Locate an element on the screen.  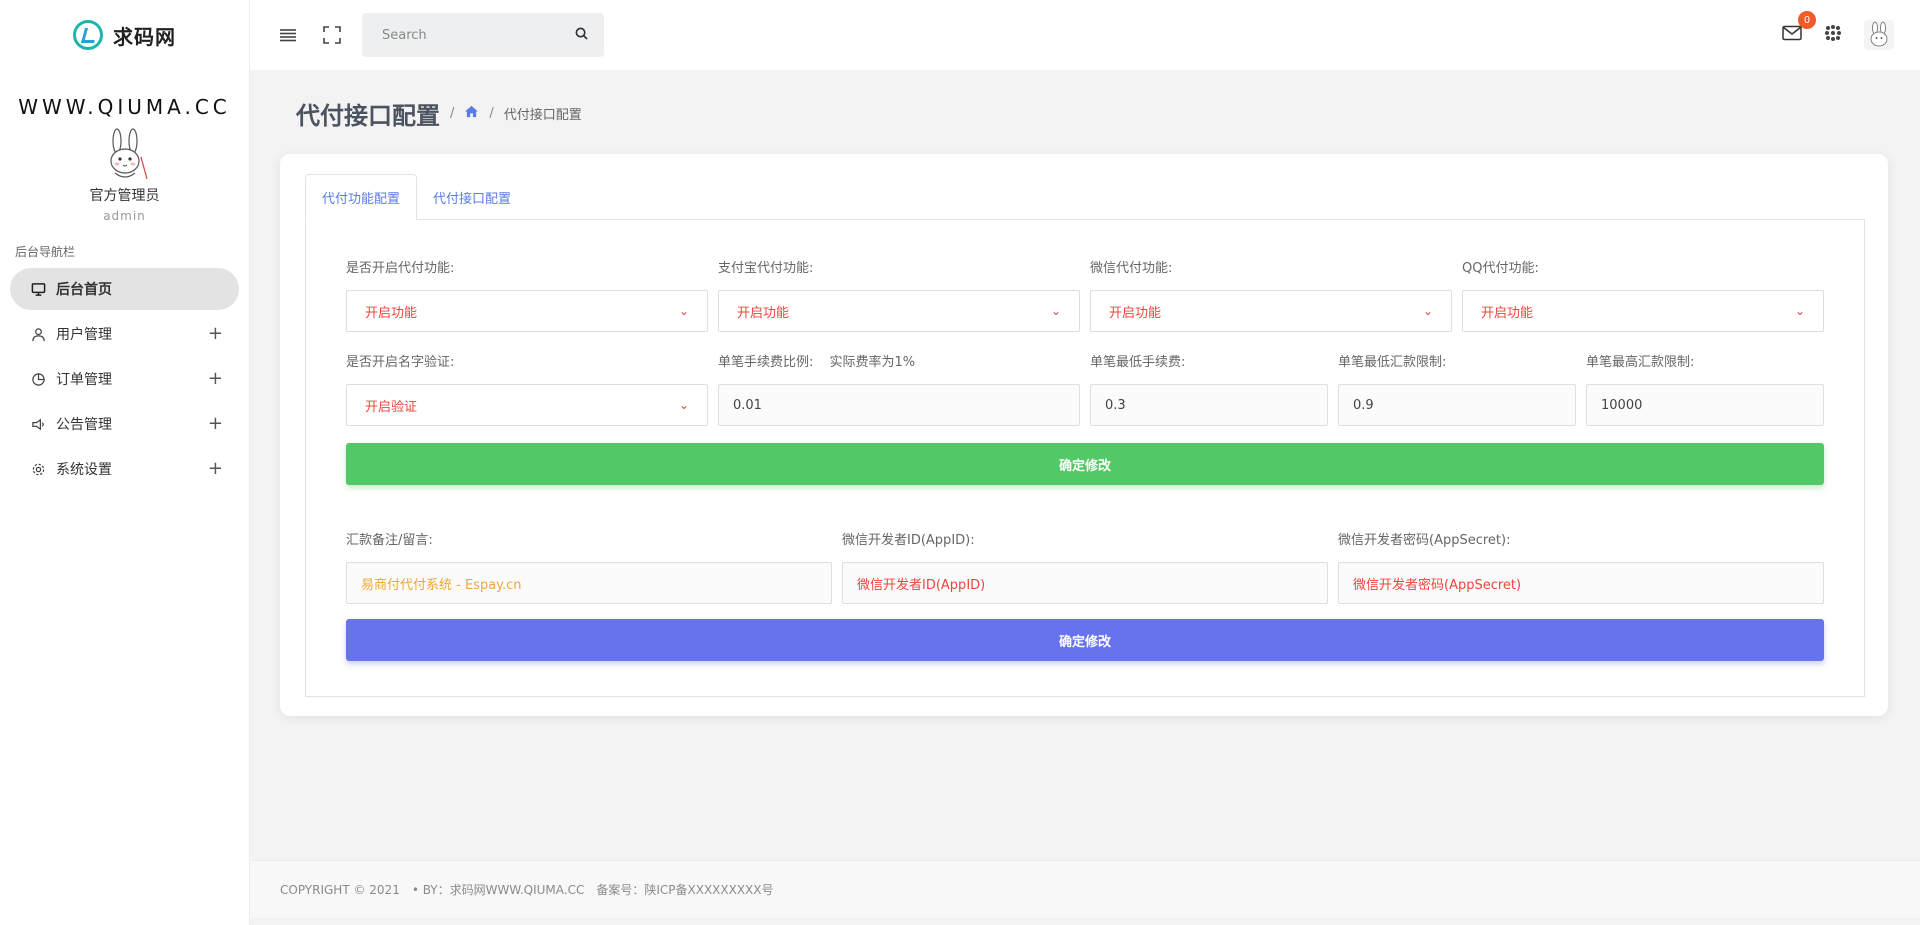
fullscreen-icon is located at coordinates (332, 35).